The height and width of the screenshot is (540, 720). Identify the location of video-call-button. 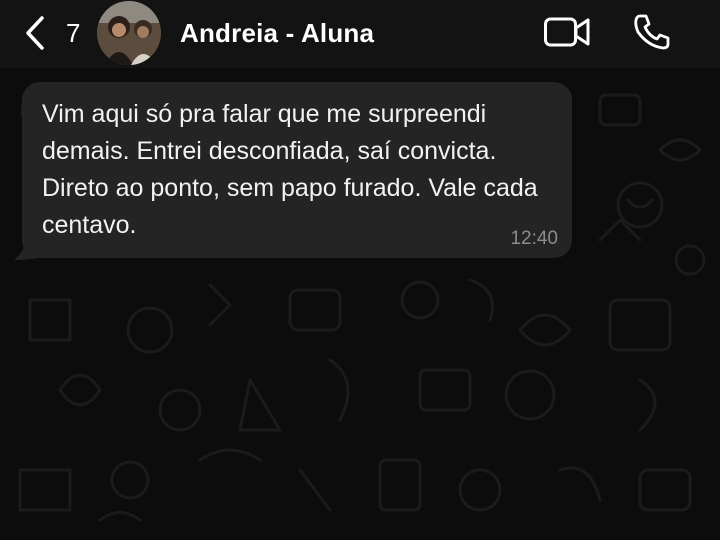
(567, 34).